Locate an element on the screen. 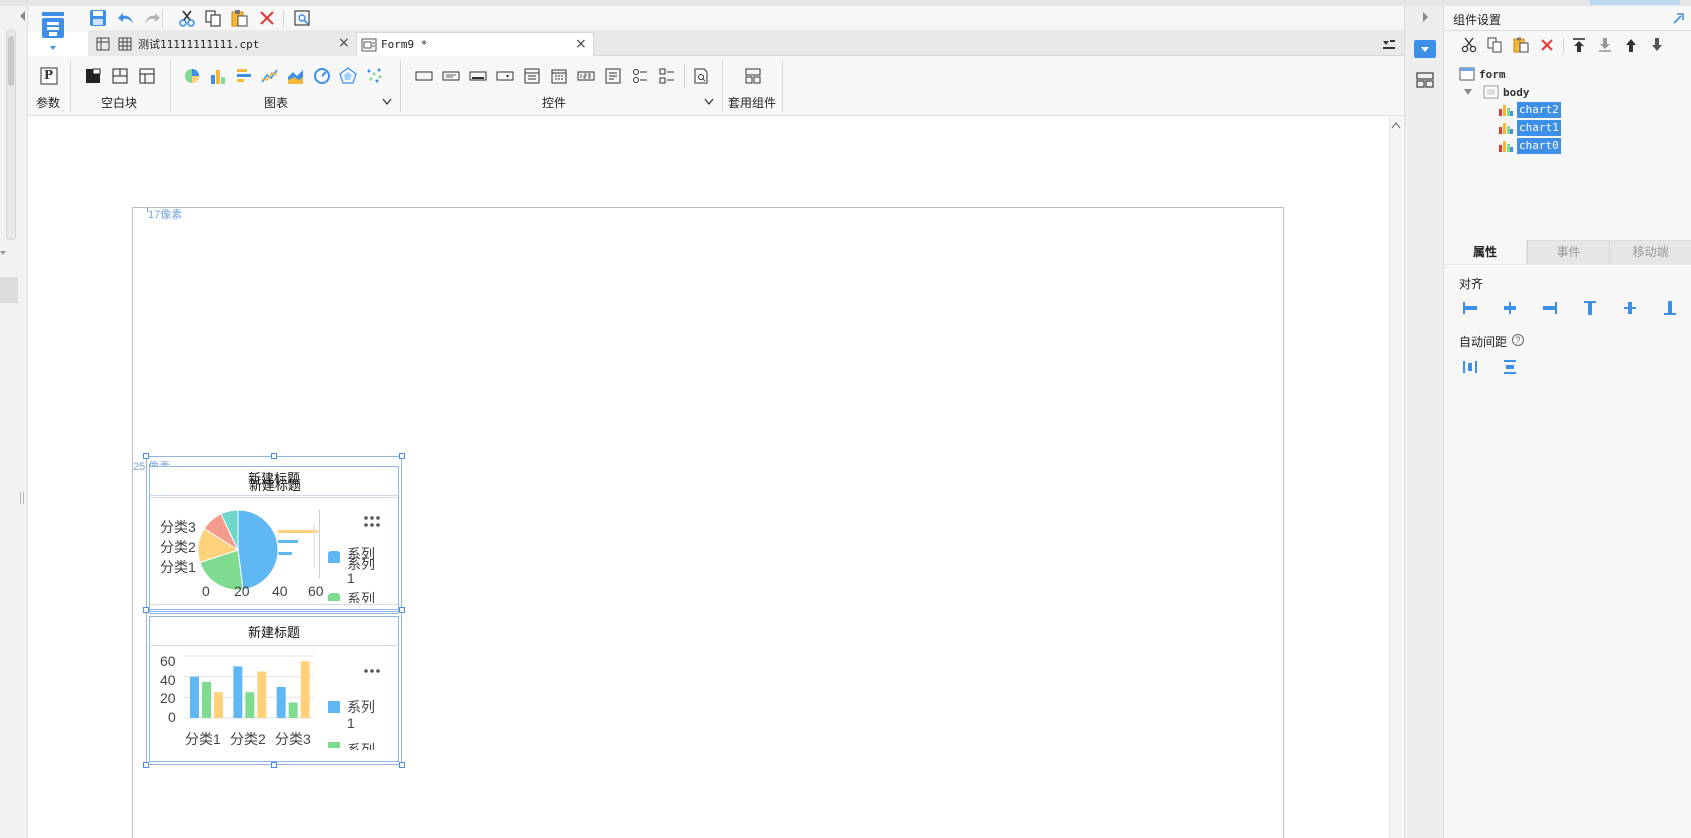  radar-chart-icon is located at coordinates (348, 76).